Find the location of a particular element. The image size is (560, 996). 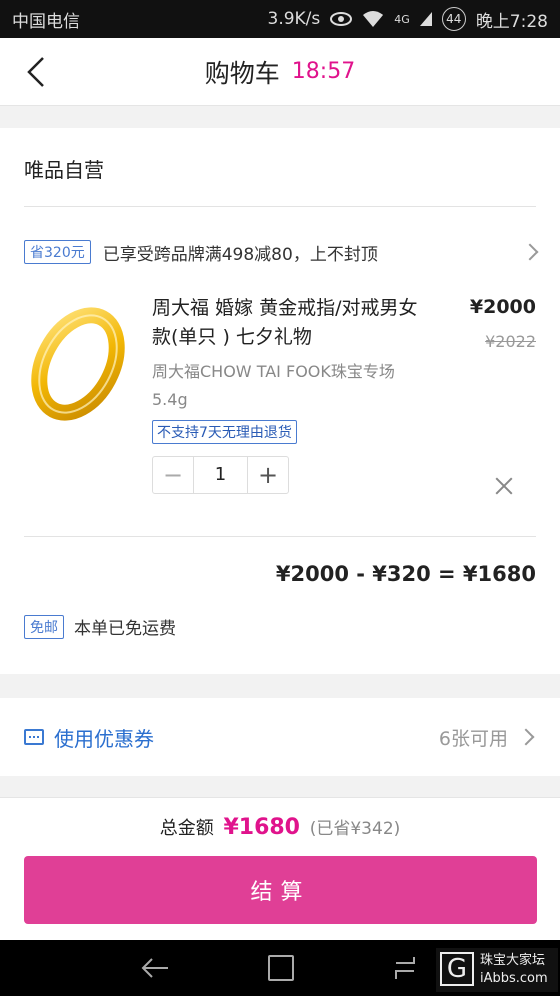

increase-button: + is located at coordinates (268, 475).